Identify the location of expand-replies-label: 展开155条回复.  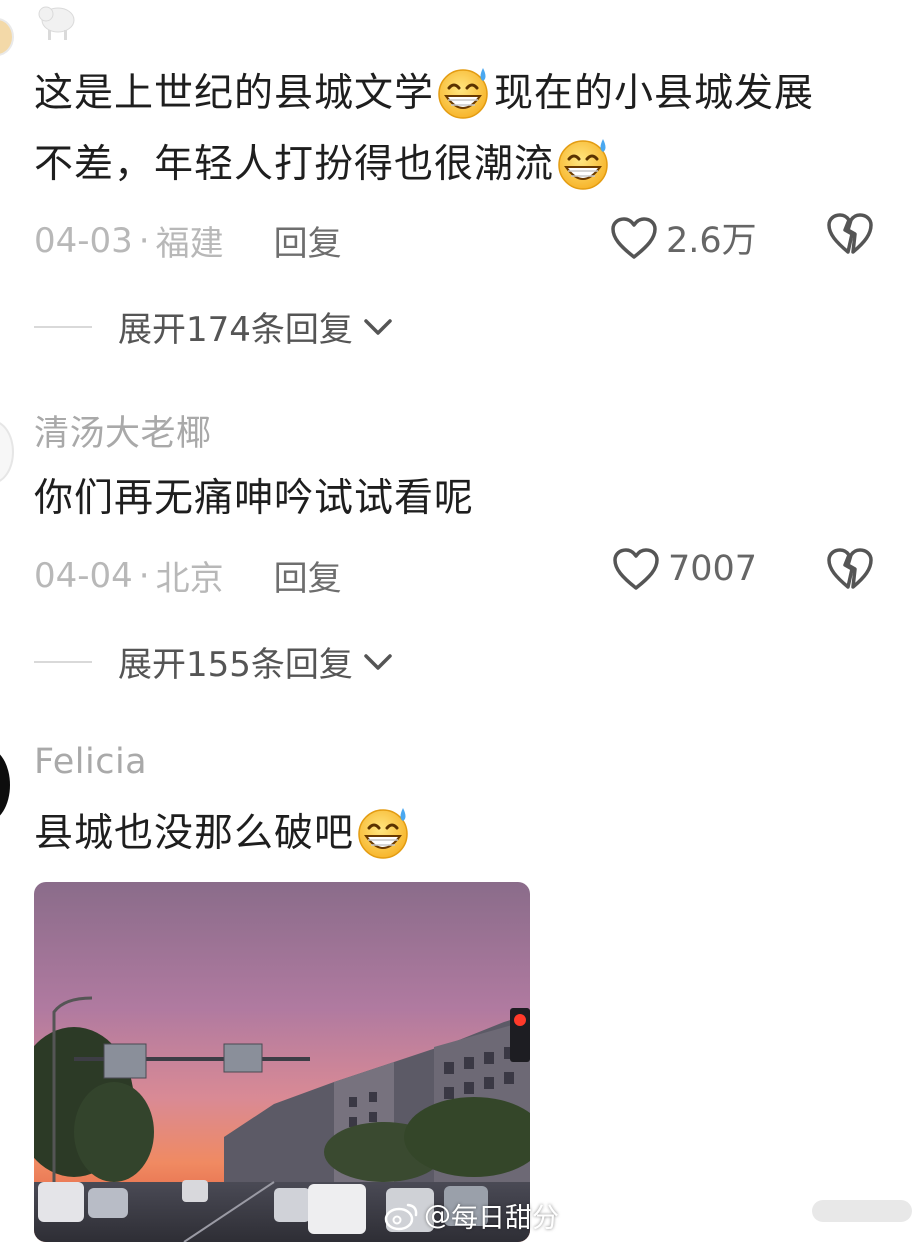
(235, 665).